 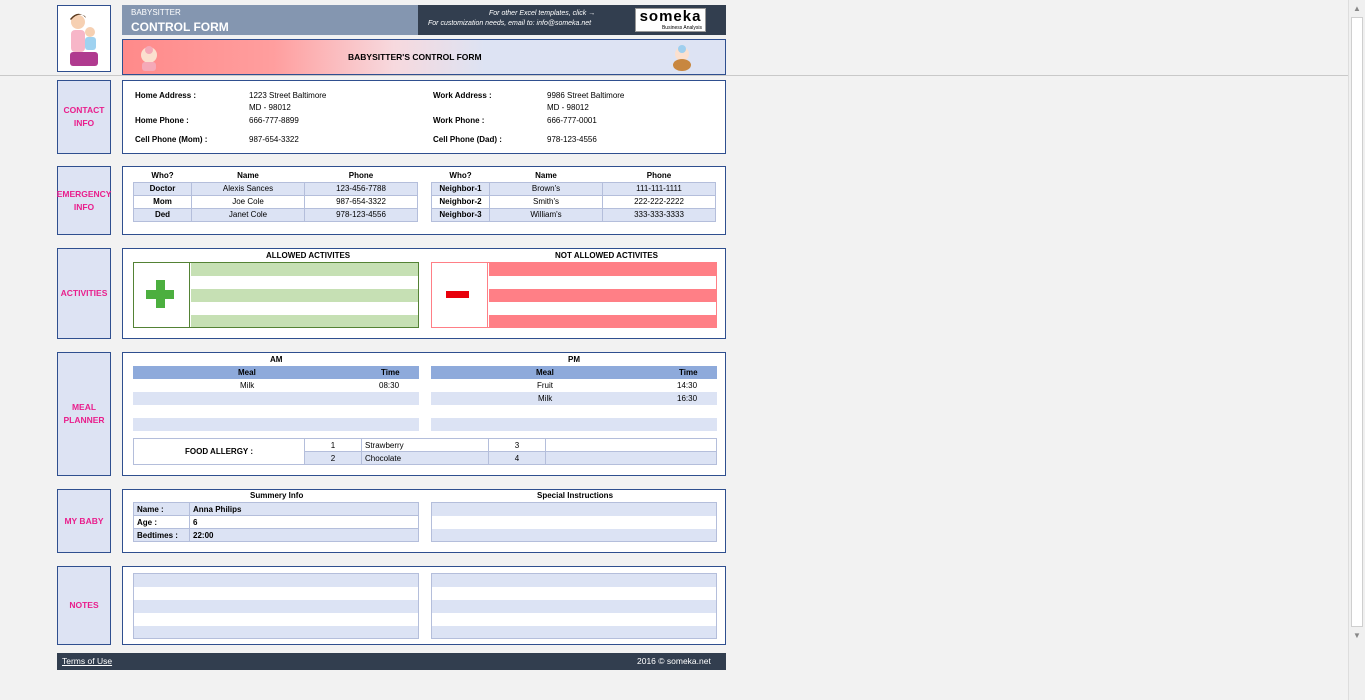 What do you see at coordinates (390, 372) in the screenshot?
I see `am-time-header: Time` at bounding box center [390, 372].